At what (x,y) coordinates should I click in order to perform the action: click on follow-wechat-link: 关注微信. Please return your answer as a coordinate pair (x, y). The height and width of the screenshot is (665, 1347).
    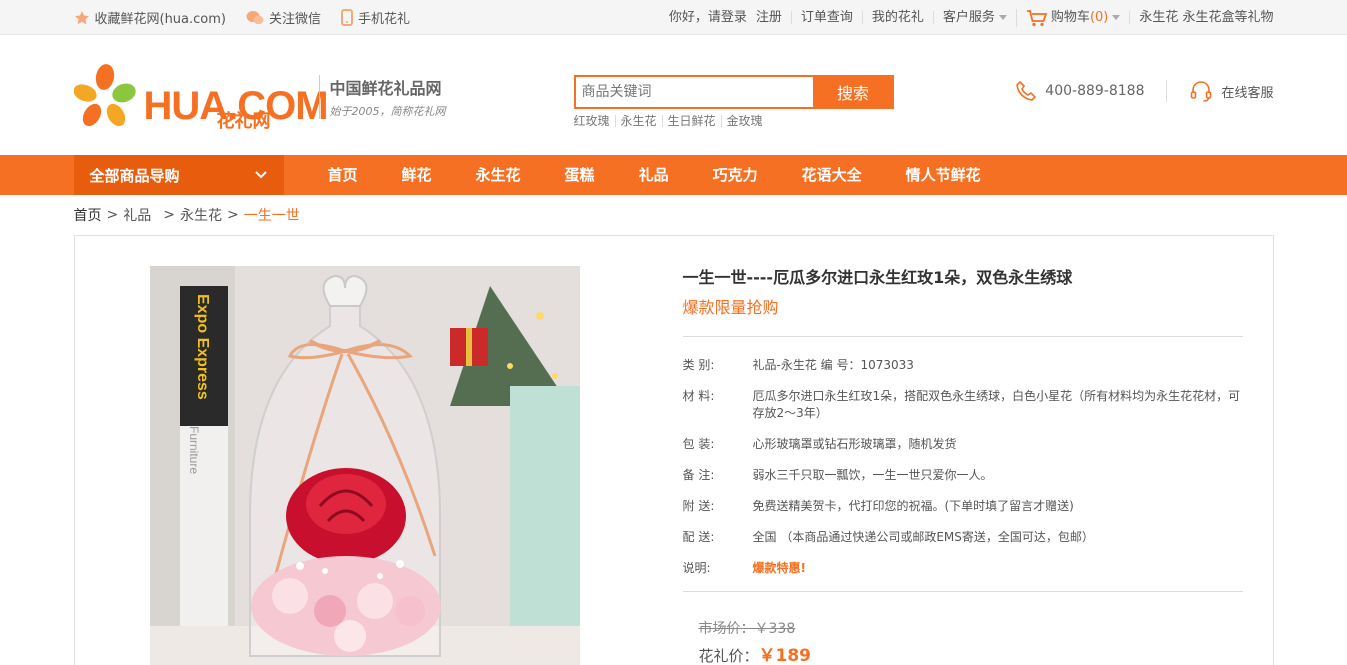
    Looking at the image, I should click on (283, 17).